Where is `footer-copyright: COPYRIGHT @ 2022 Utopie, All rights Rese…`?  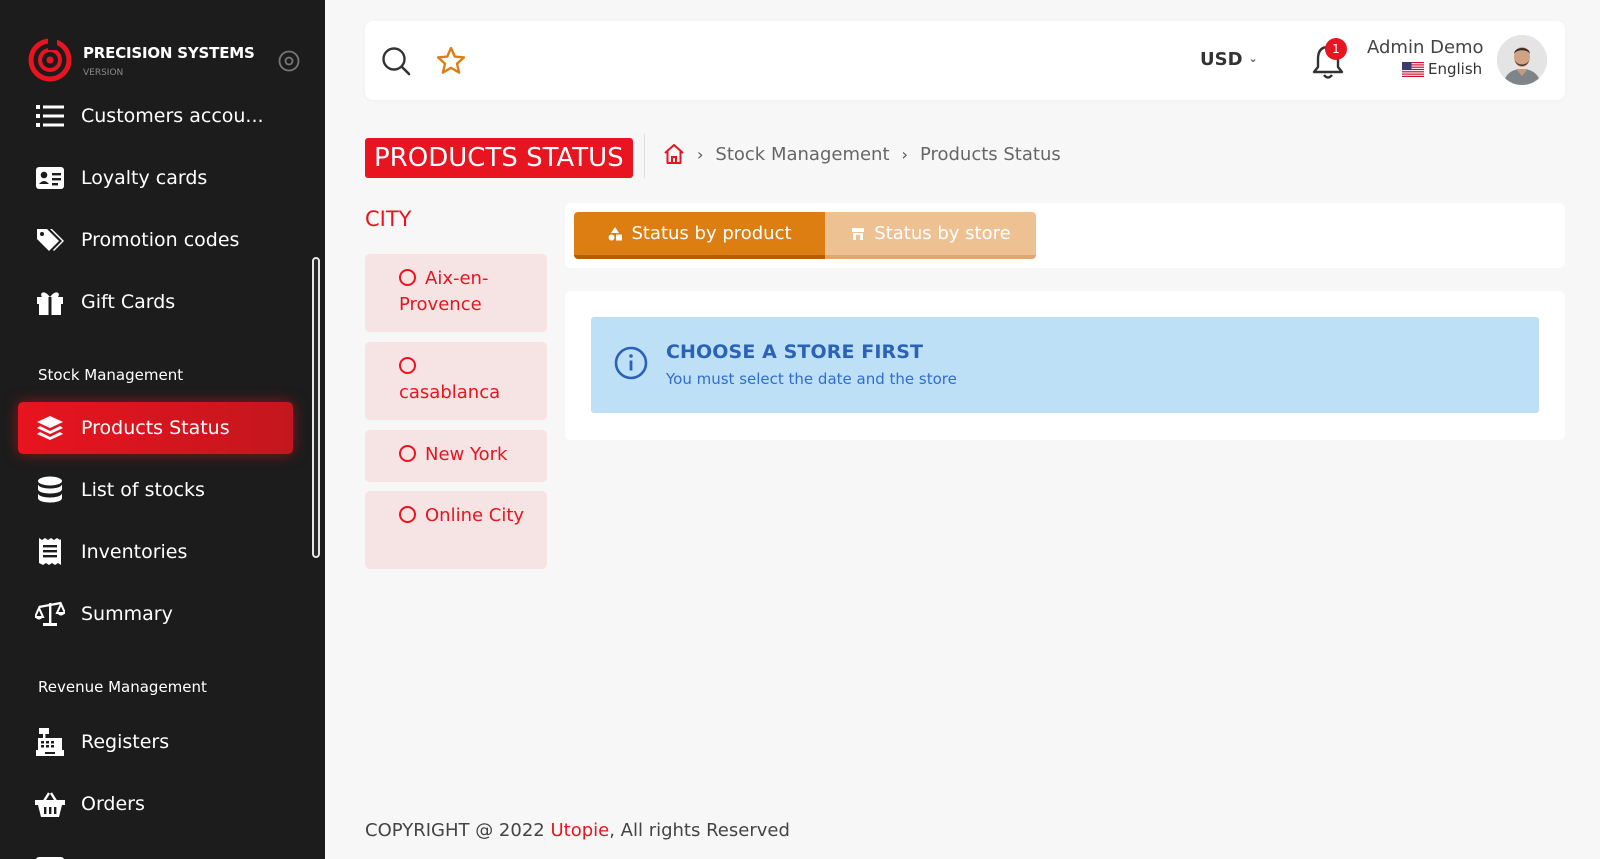
footer-copyright: COPYRIGHT @ 2022 Utopie, All rights Rese… is located at coordinates (577, 830).